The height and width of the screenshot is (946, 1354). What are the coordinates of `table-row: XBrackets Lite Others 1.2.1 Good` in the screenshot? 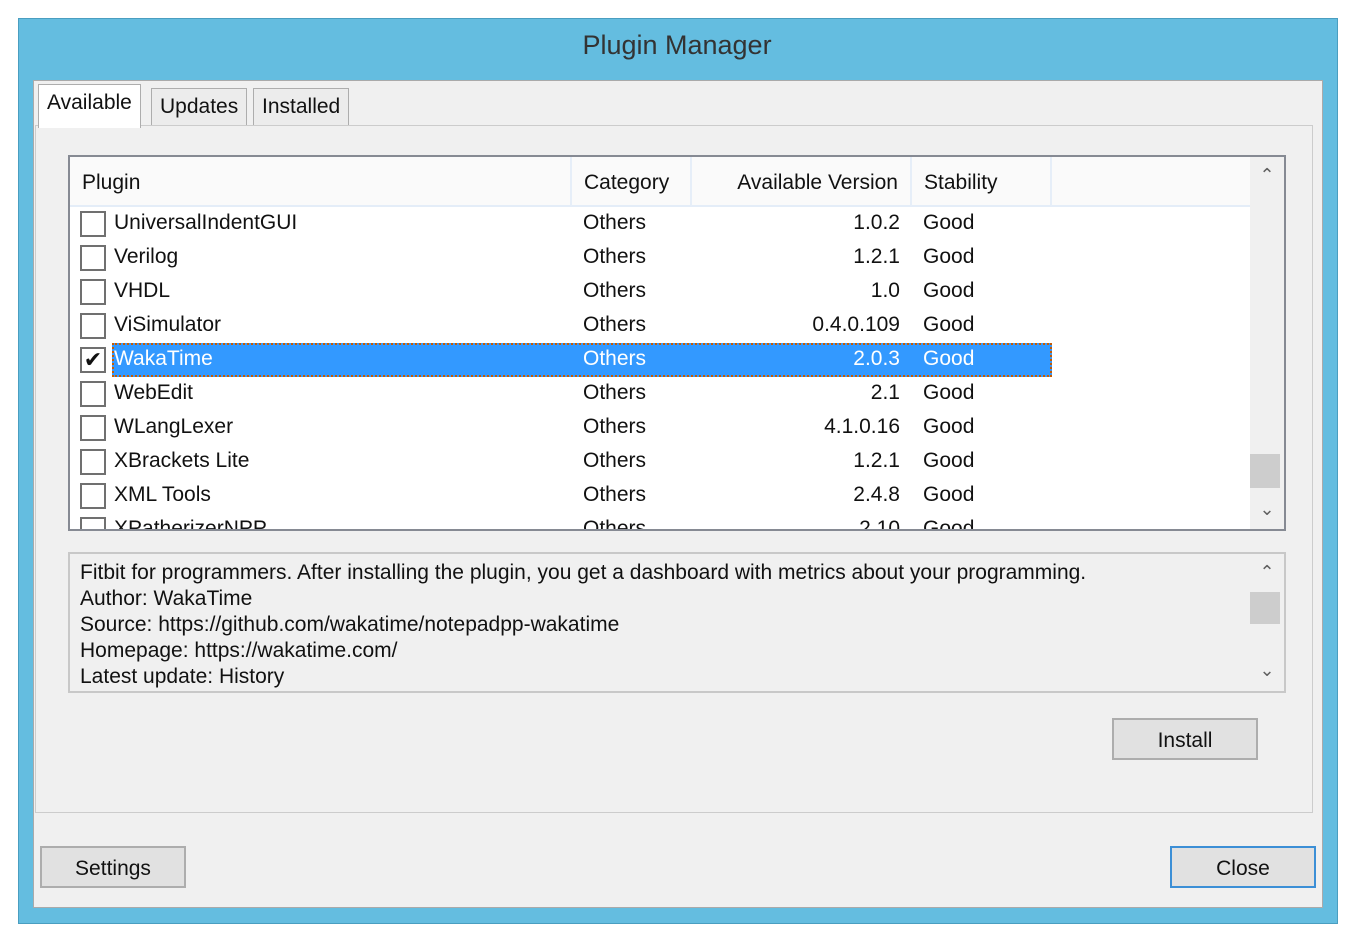 It's located at (660, 462).